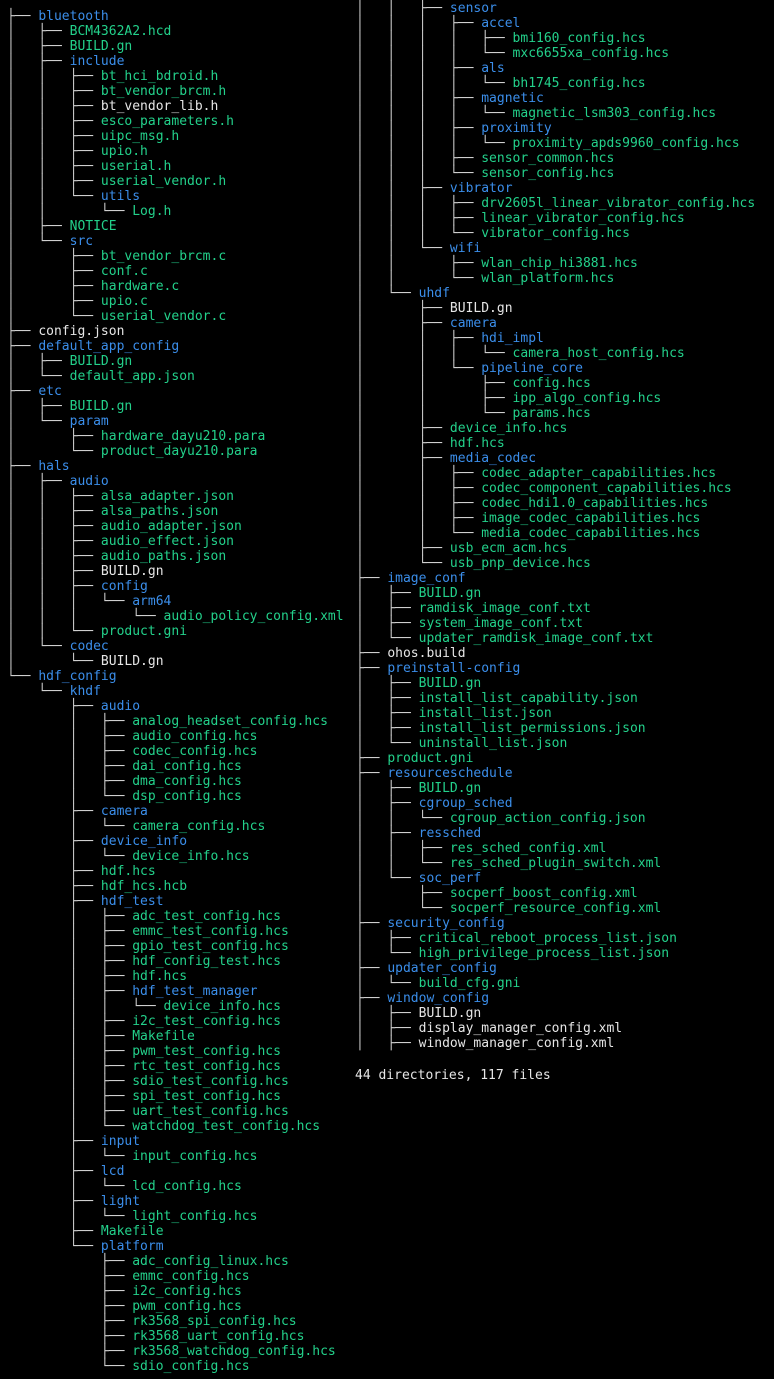 The height and width of the screenshot is (1379, 774). I want to click on tree-row: │ └── watchdog_test_config.hcs, so click(163, 1126).